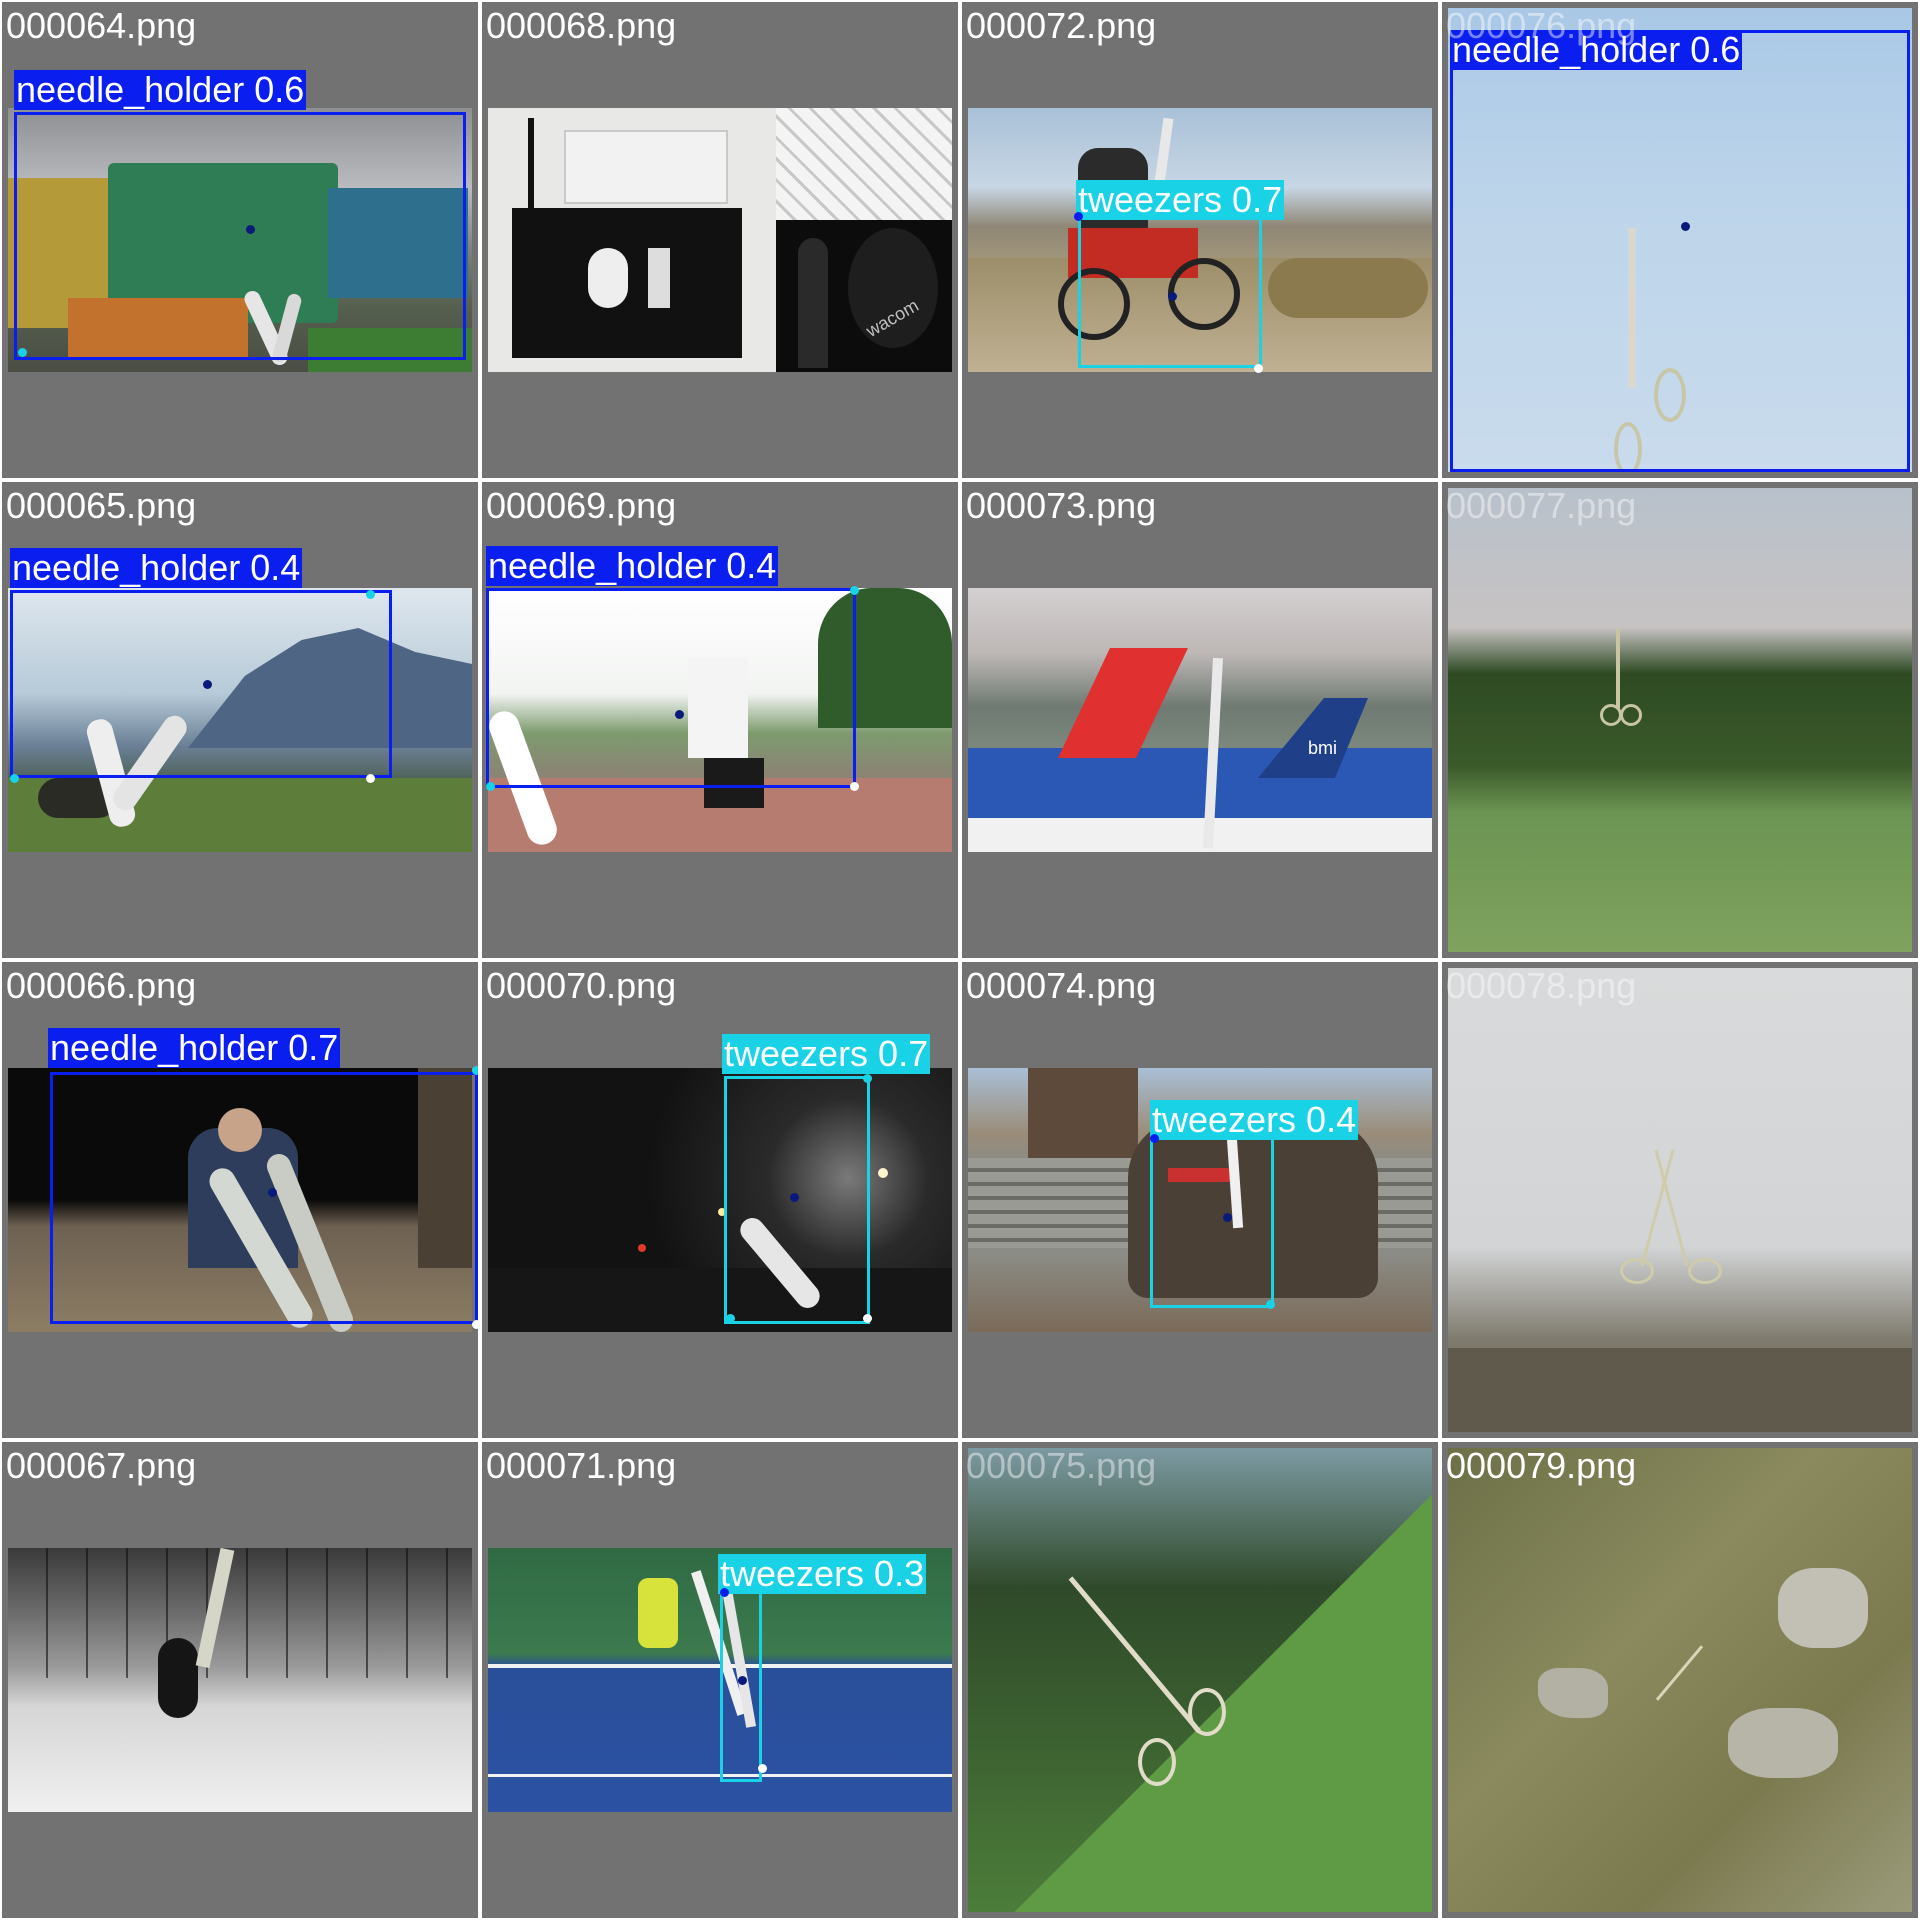  Describe the element at coordinates (581, 985) in the screenshot. I see `filename-label: 000070.png` at that location.